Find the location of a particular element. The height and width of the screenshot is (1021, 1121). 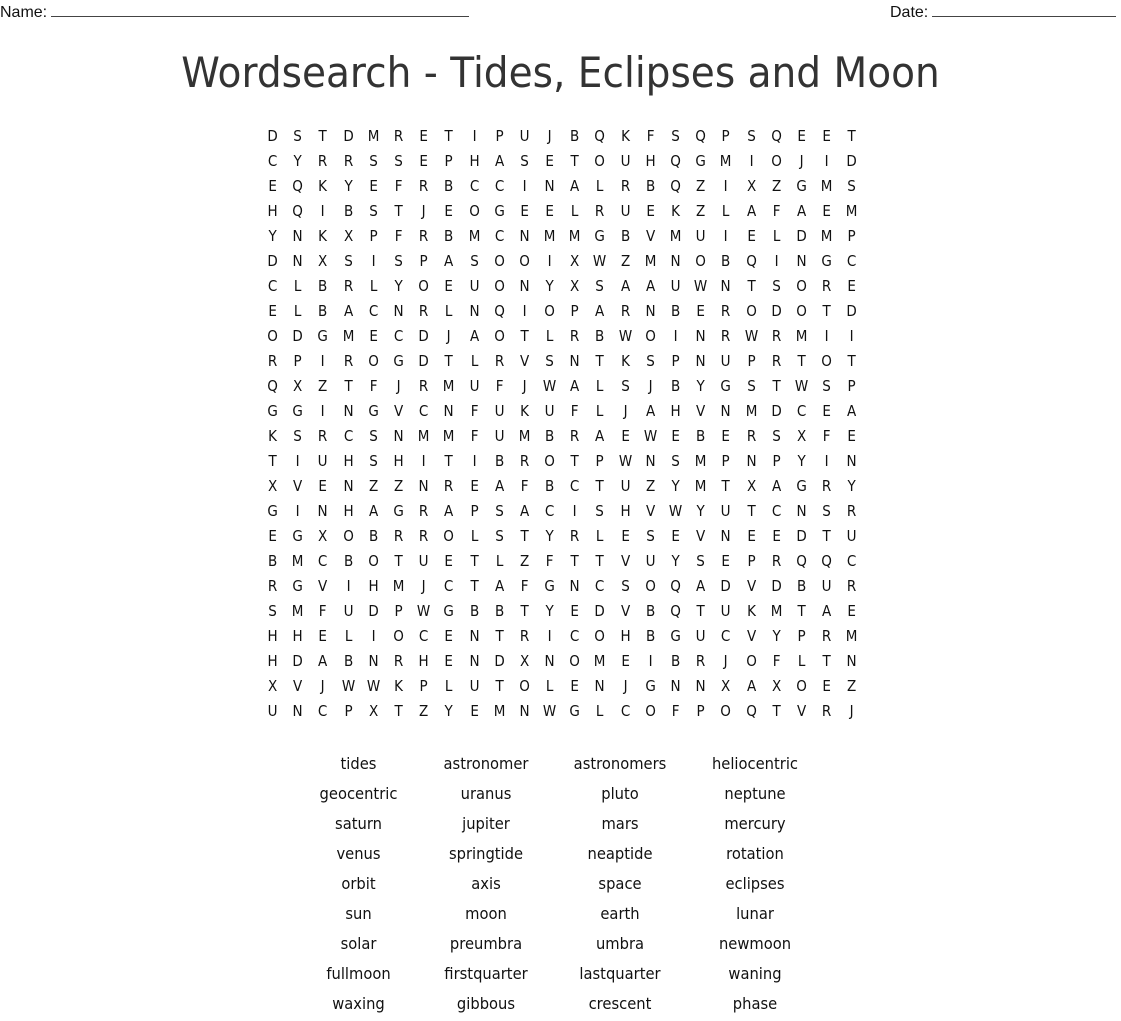

grid-row: HDABNRHENDXNOMEIBRJOFLTN is located at coordinates (562, 661).